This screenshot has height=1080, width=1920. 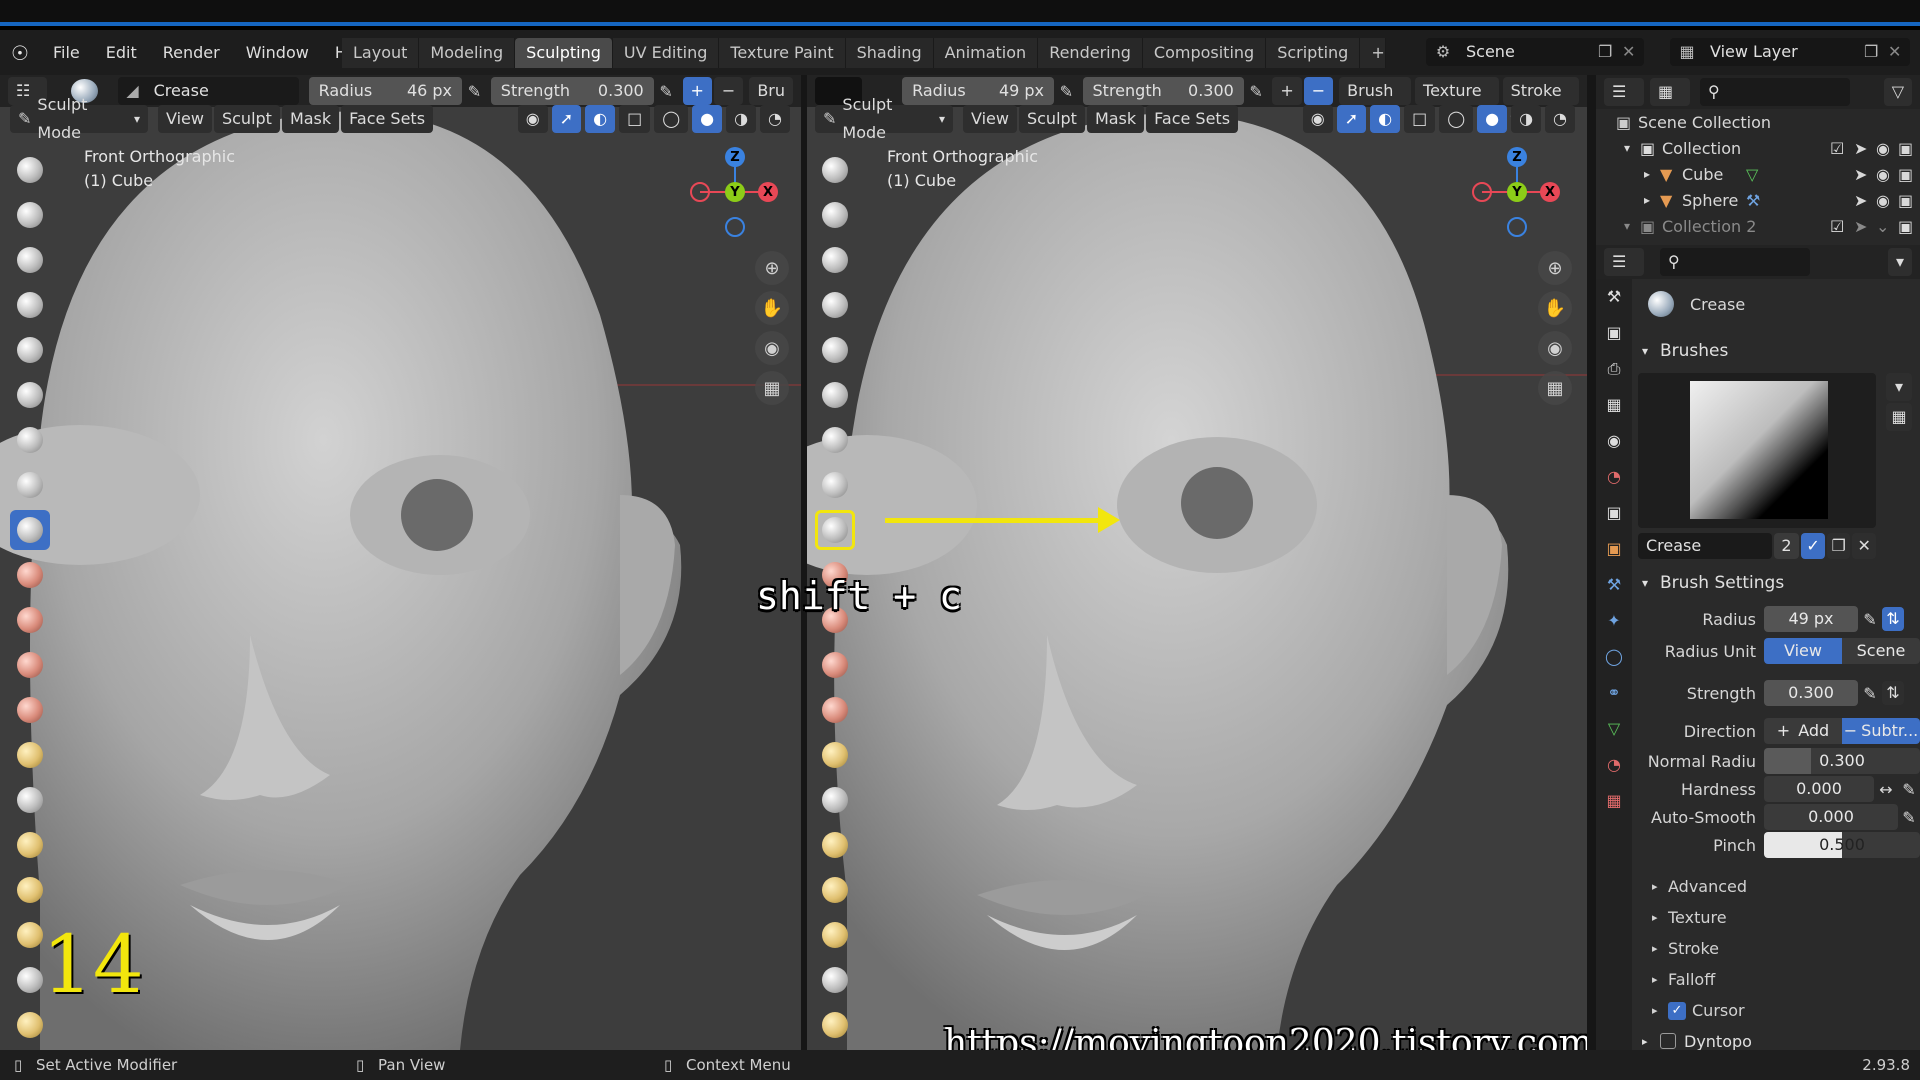 What do you see at coordinates (1555, 388) in the screenshot?
I see `right-ortho-grid-icon: ▦` at bounding box center [1555, 388].